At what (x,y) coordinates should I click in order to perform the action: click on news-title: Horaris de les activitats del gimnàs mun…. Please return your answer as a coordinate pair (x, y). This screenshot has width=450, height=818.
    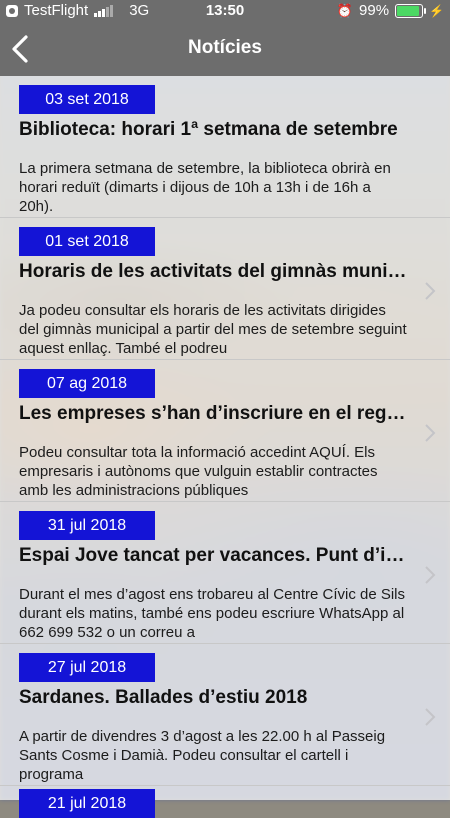
    Looking at the image, I should click on (214, 271).